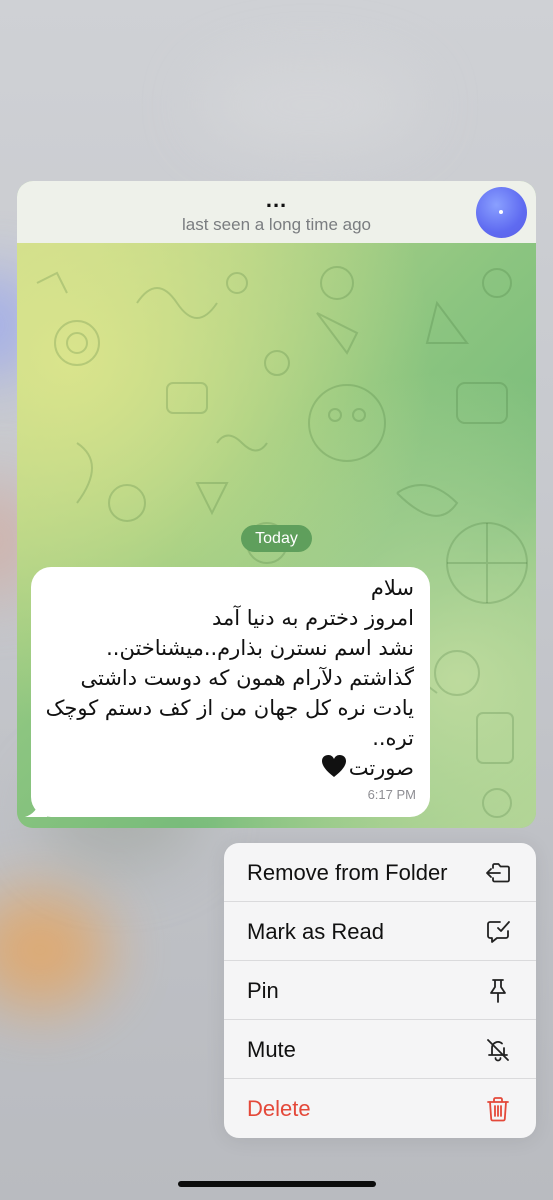 The width and height of the screenshot is (553, 1200). I want to click on trash-icon, so click(498, 1109).